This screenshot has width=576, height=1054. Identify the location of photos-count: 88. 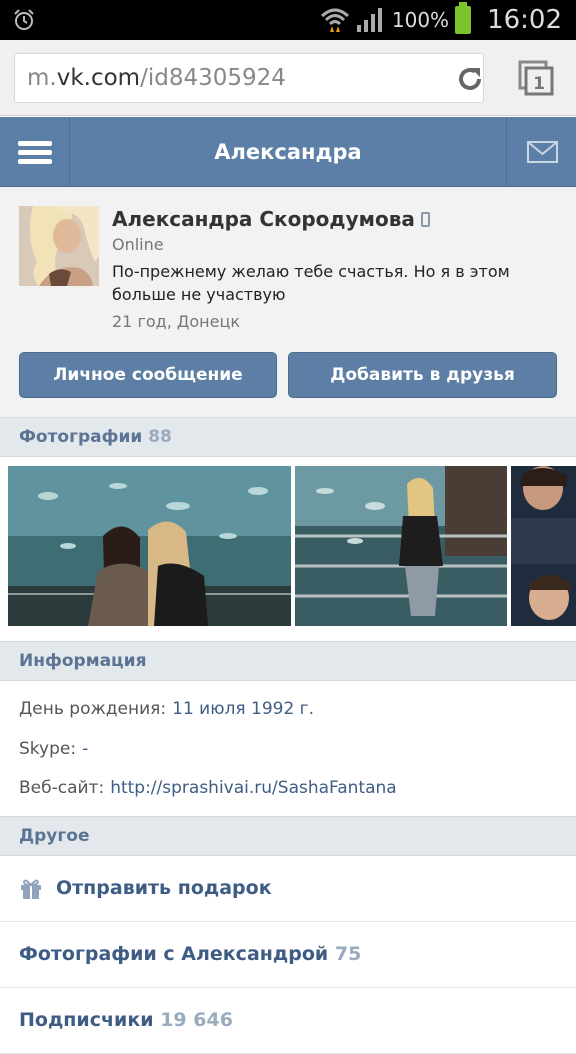
(160, 437).